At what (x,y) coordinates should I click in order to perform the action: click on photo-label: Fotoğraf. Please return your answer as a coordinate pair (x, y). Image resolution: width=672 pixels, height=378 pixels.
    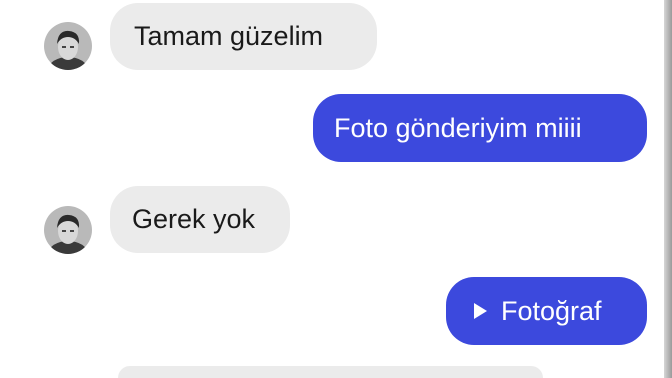
    Looking at the image, I should click on (551, 310).